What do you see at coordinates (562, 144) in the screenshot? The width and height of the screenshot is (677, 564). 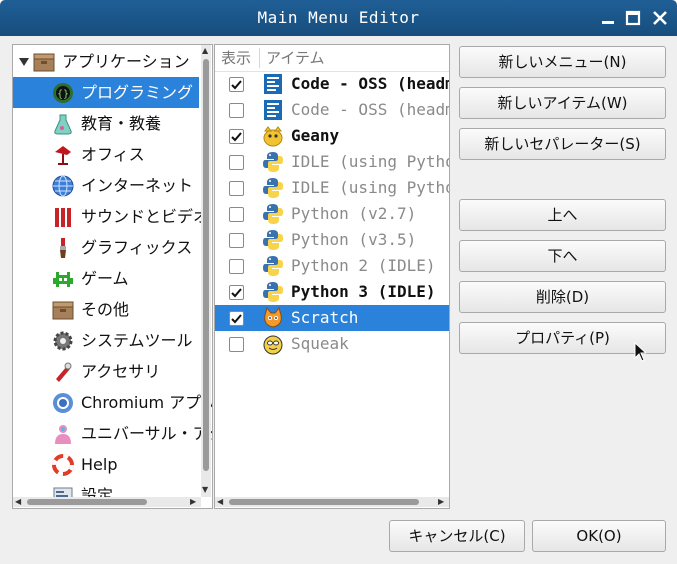 I see `new-separator-button: 新しいセパレーター(S)` at bounding box center [562, 144].